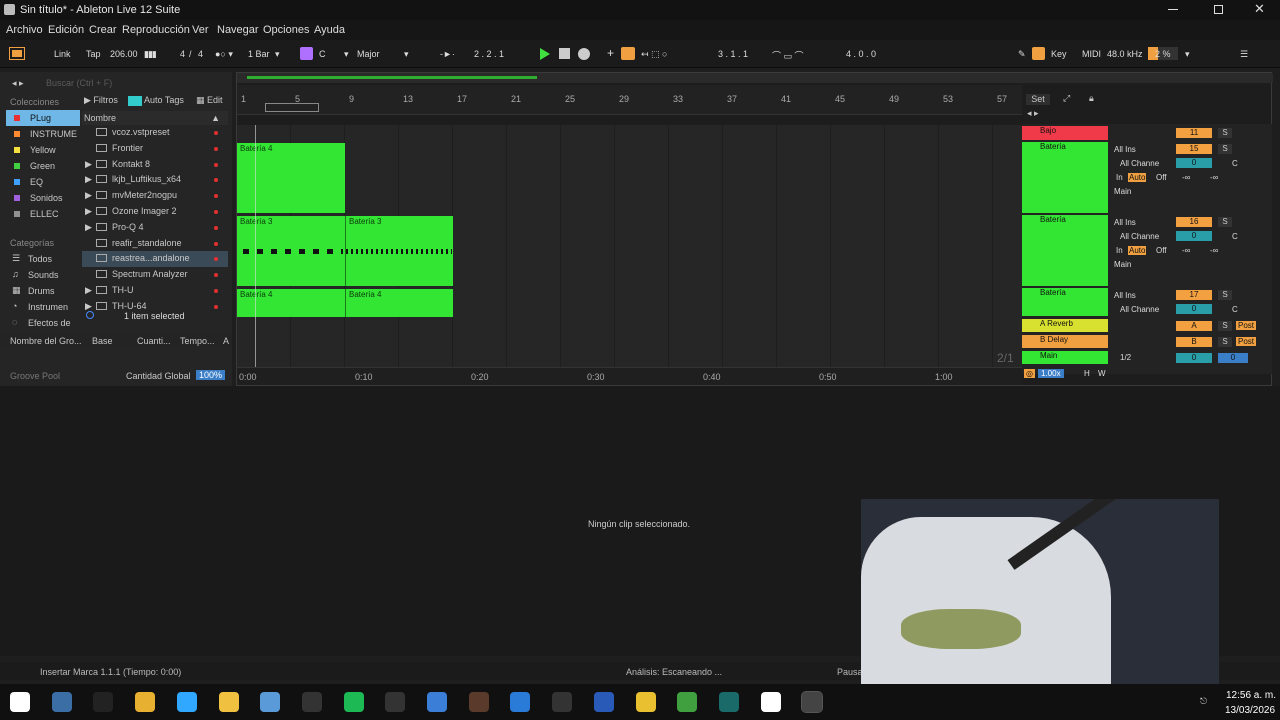 This screenshot has width=1280, height=720. What do you see at coordinates (156, 30) in the screenshot?
I see `menu-reproduccion: Reproducción` at bounding box center [156, 30].